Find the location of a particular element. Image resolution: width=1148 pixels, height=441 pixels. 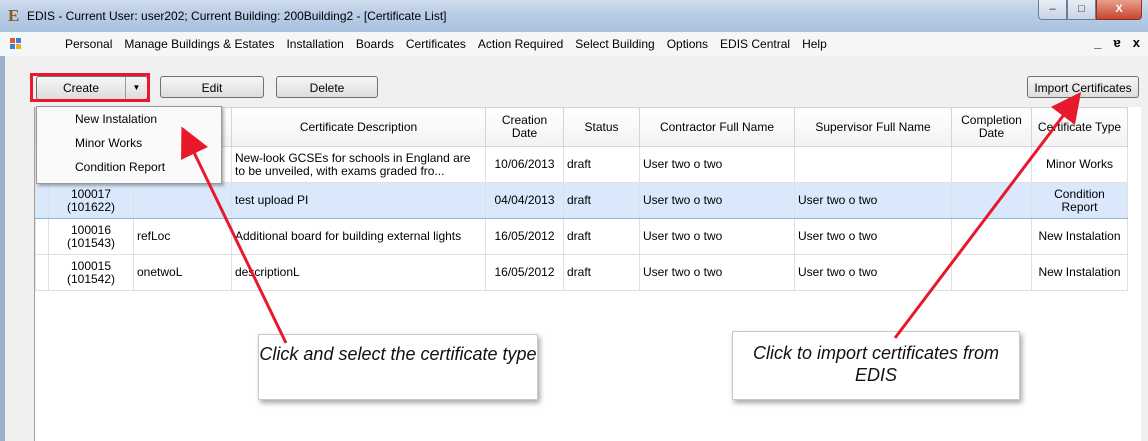

window-controls: – □ X is located at coordinates (1090, 10).